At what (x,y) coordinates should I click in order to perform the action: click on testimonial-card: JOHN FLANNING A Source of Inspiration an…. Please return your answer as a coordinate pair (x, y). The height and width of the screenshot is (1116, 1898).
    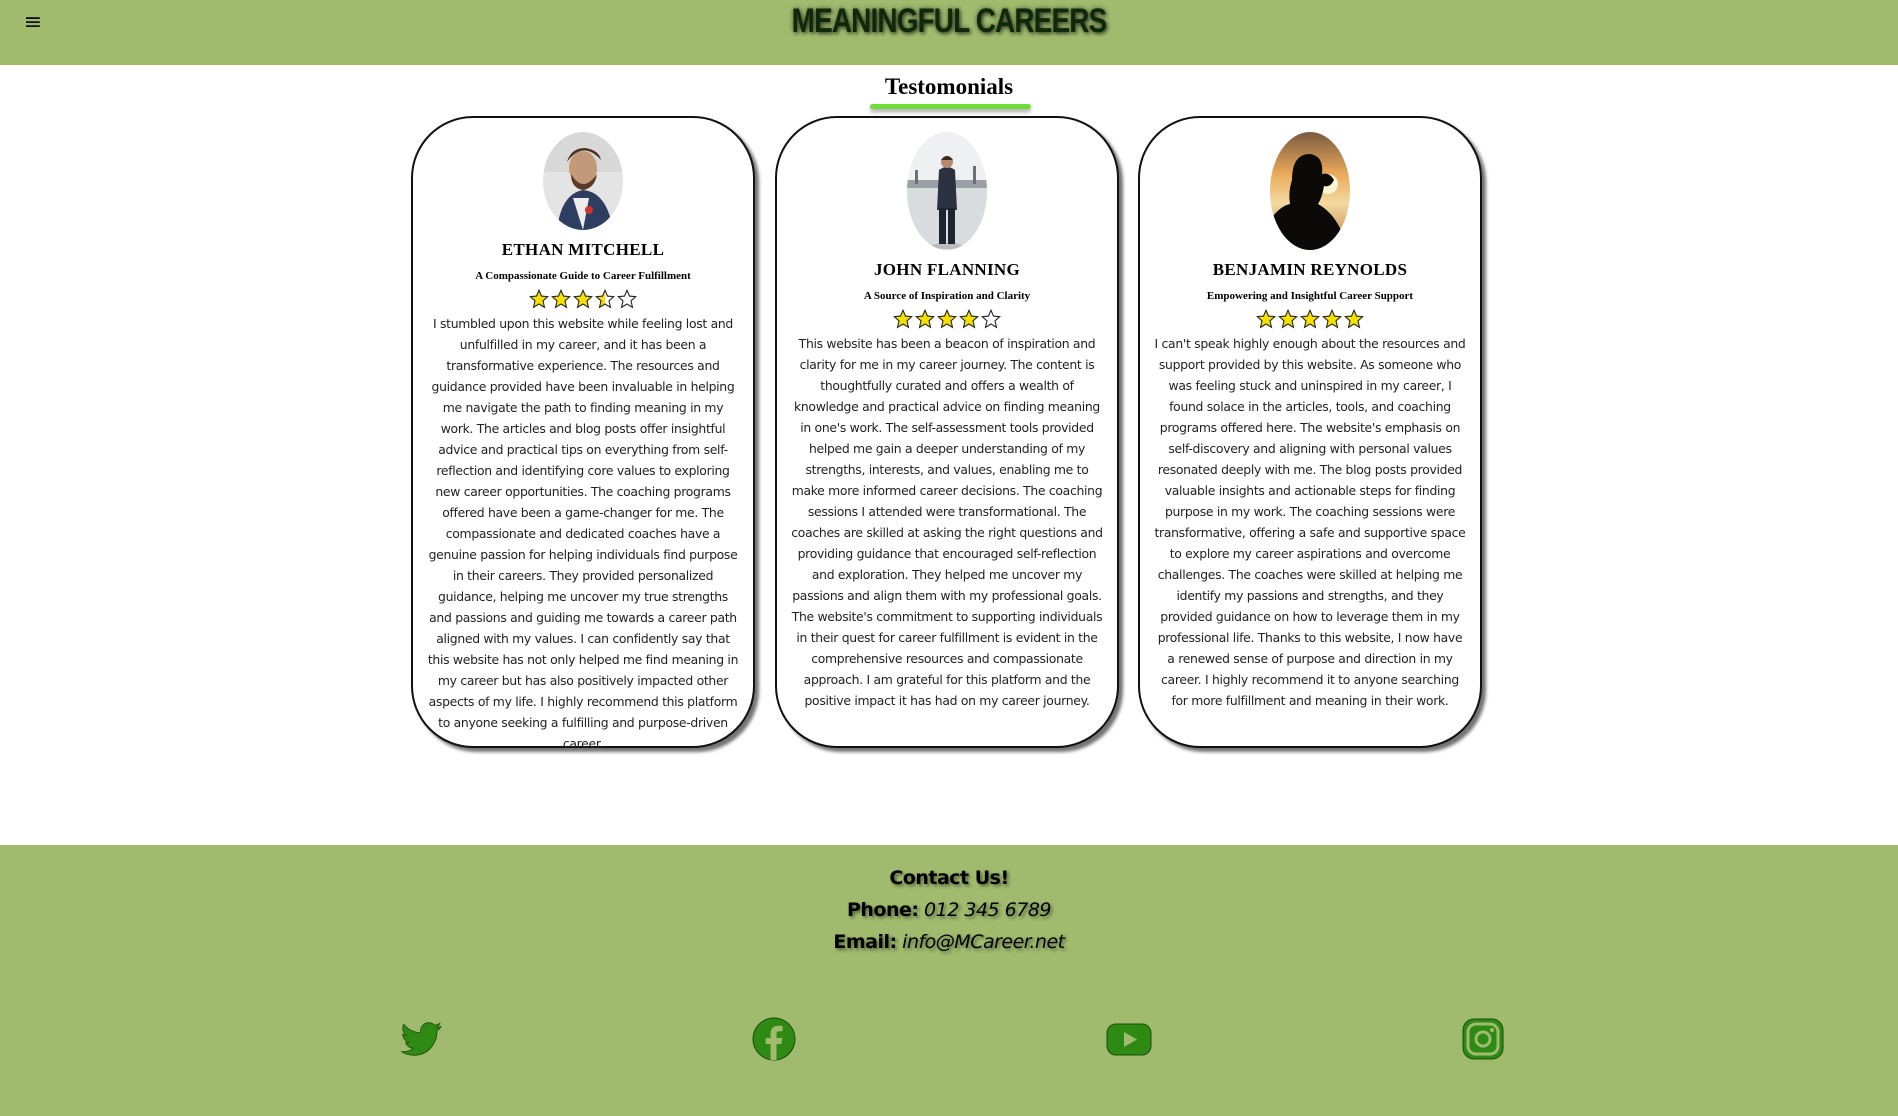
    Looking at the image, I should click on (947, 432).